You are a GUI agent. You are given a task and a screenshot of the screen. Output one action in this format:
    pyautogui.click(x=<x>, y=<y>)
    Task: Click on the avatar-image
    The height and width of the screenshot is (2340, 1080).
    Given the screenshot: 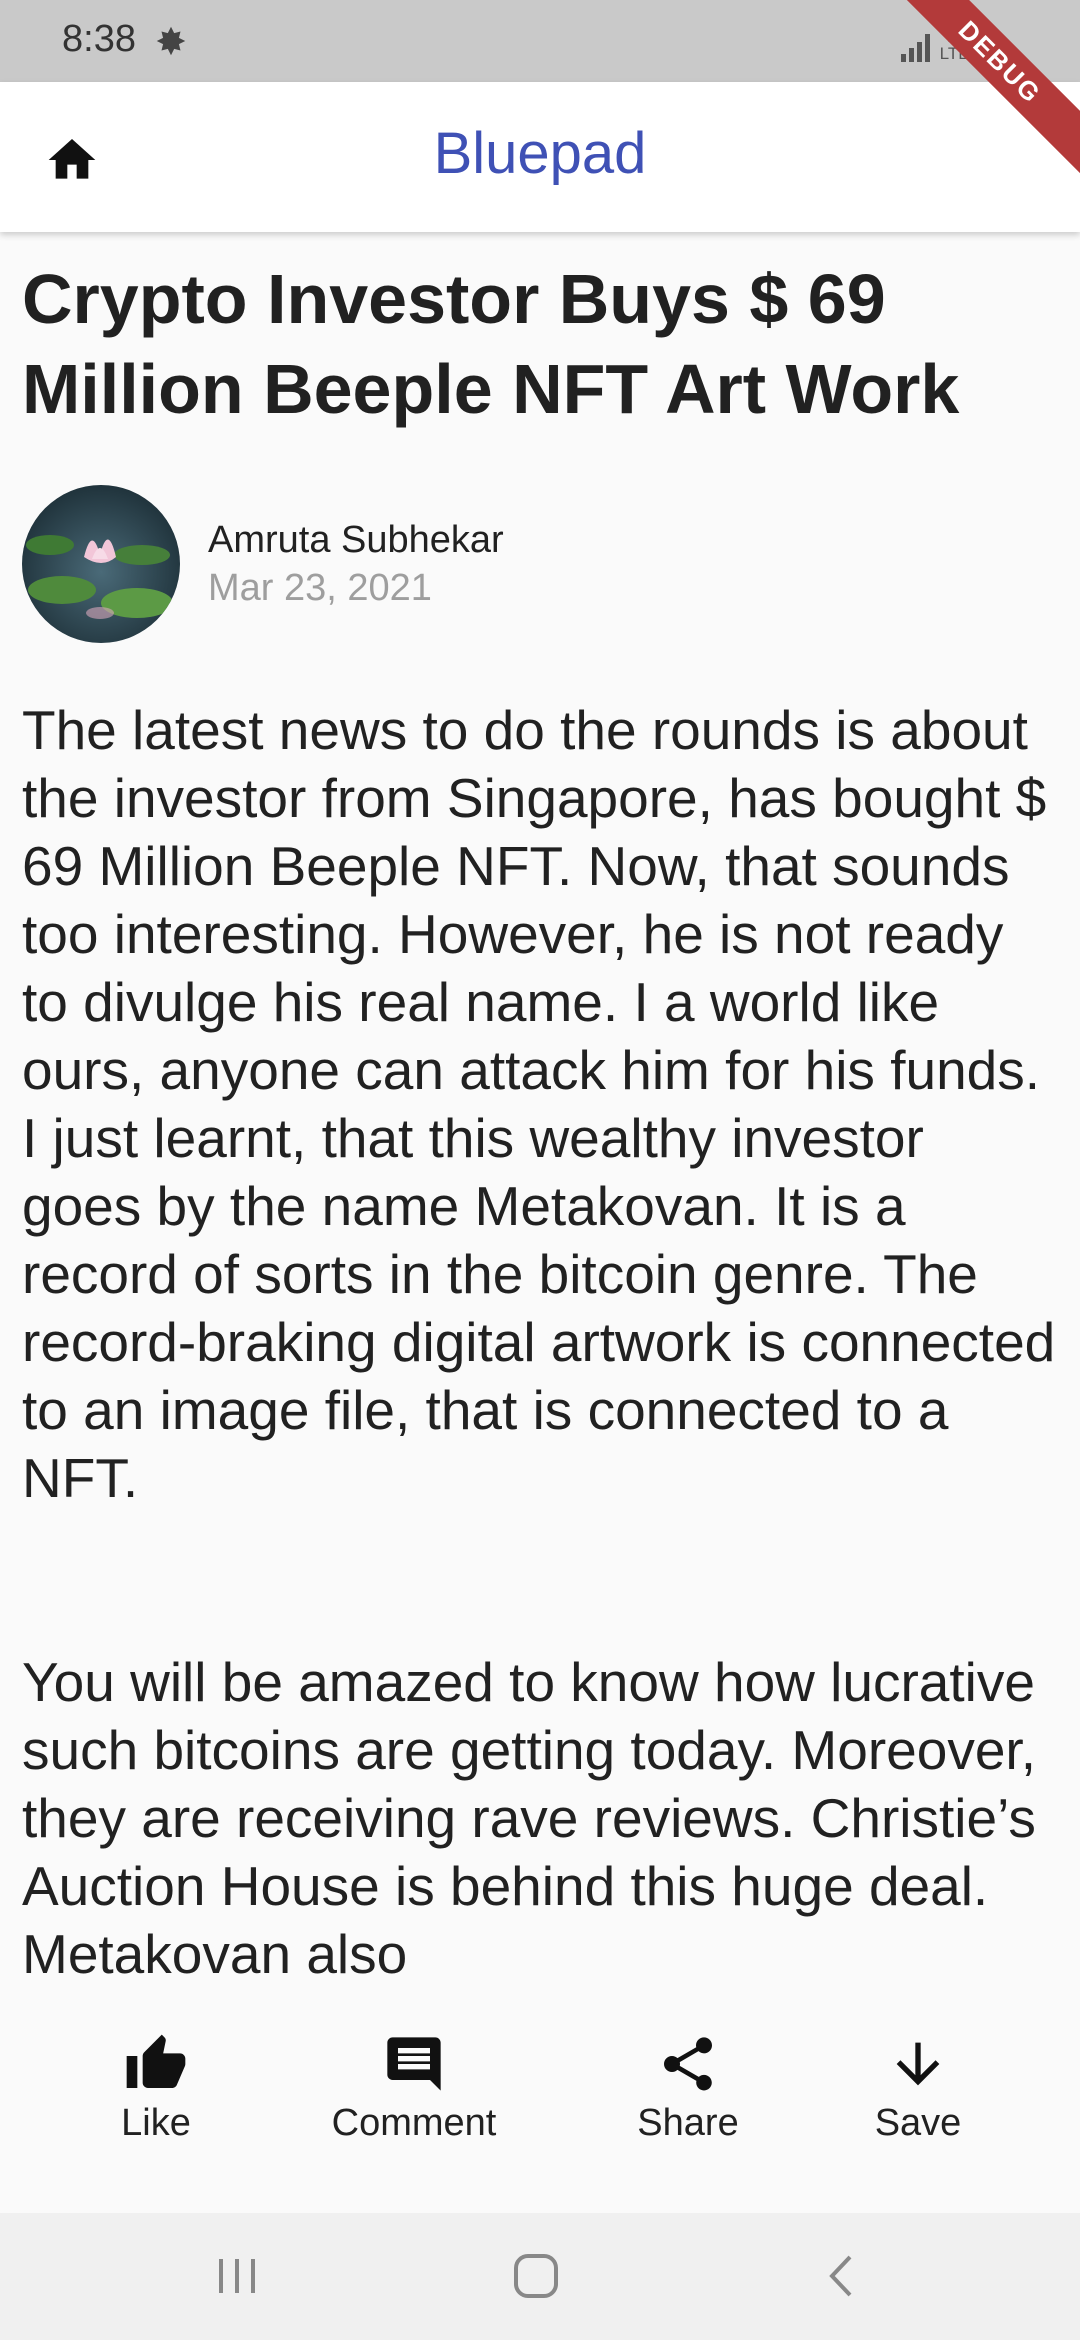 What is the action you would take?
    pyautogui.click(x=101, y=564)
    